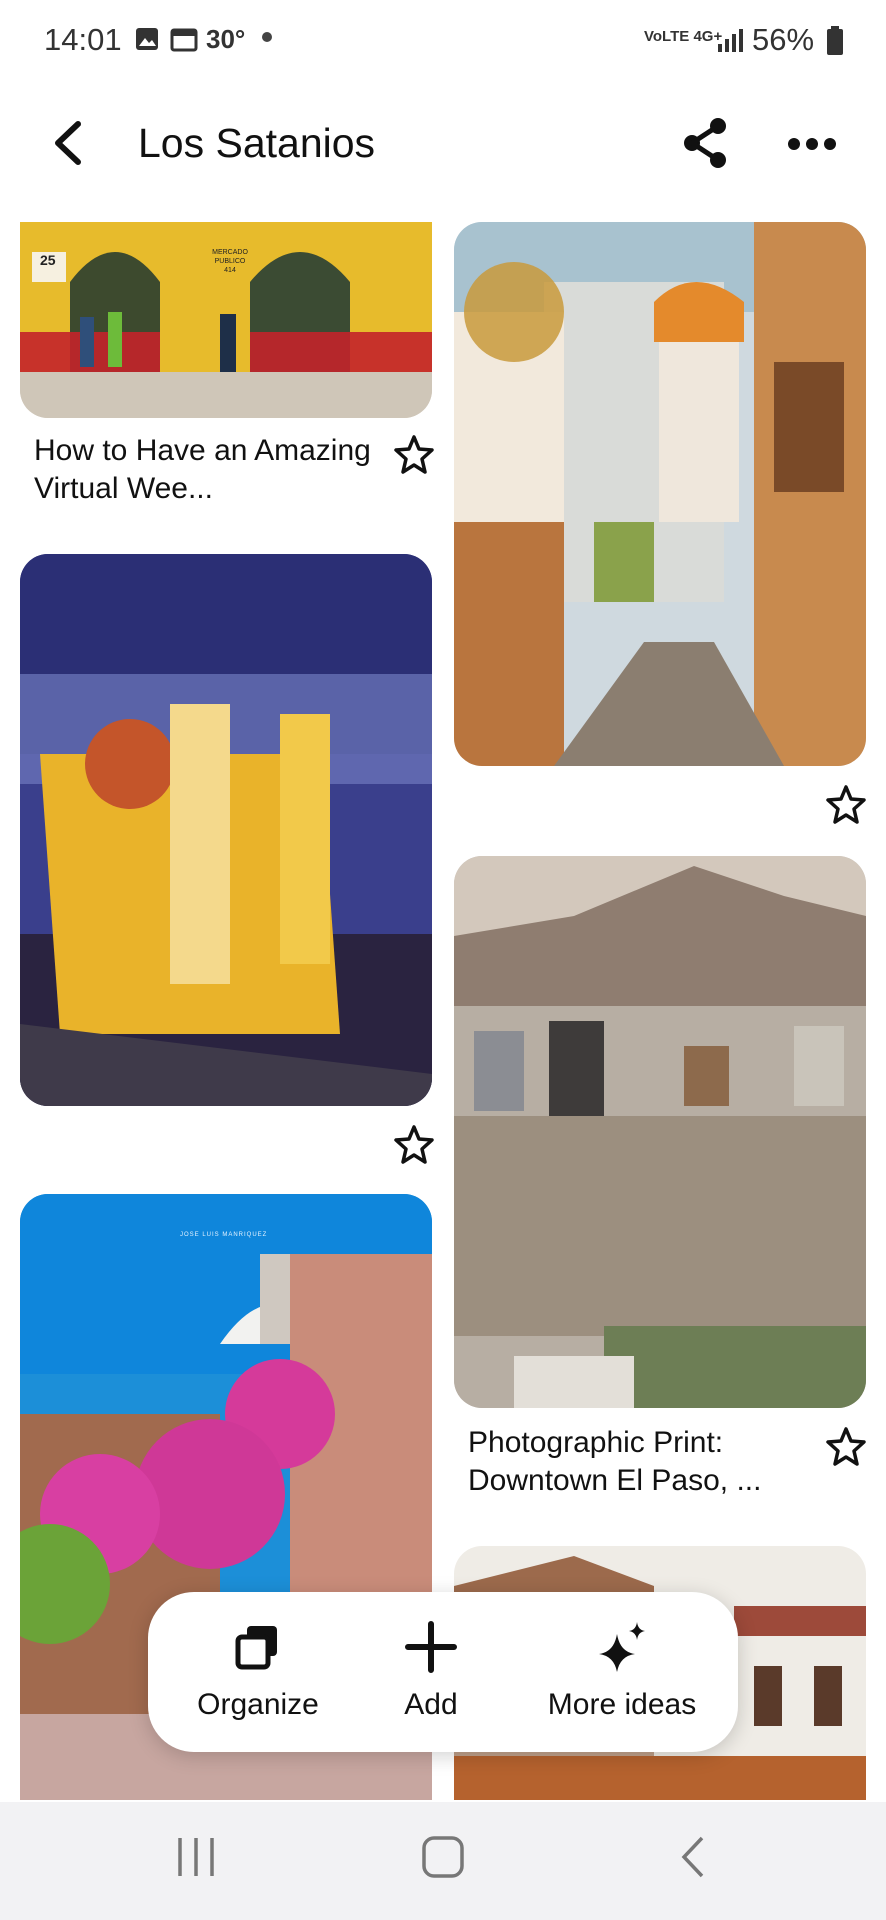 The height and width of the screenshot is (1920, 886). Describe the element at coordinates (184, 40) in the screenshot. I see `calendar-icon` at that location.